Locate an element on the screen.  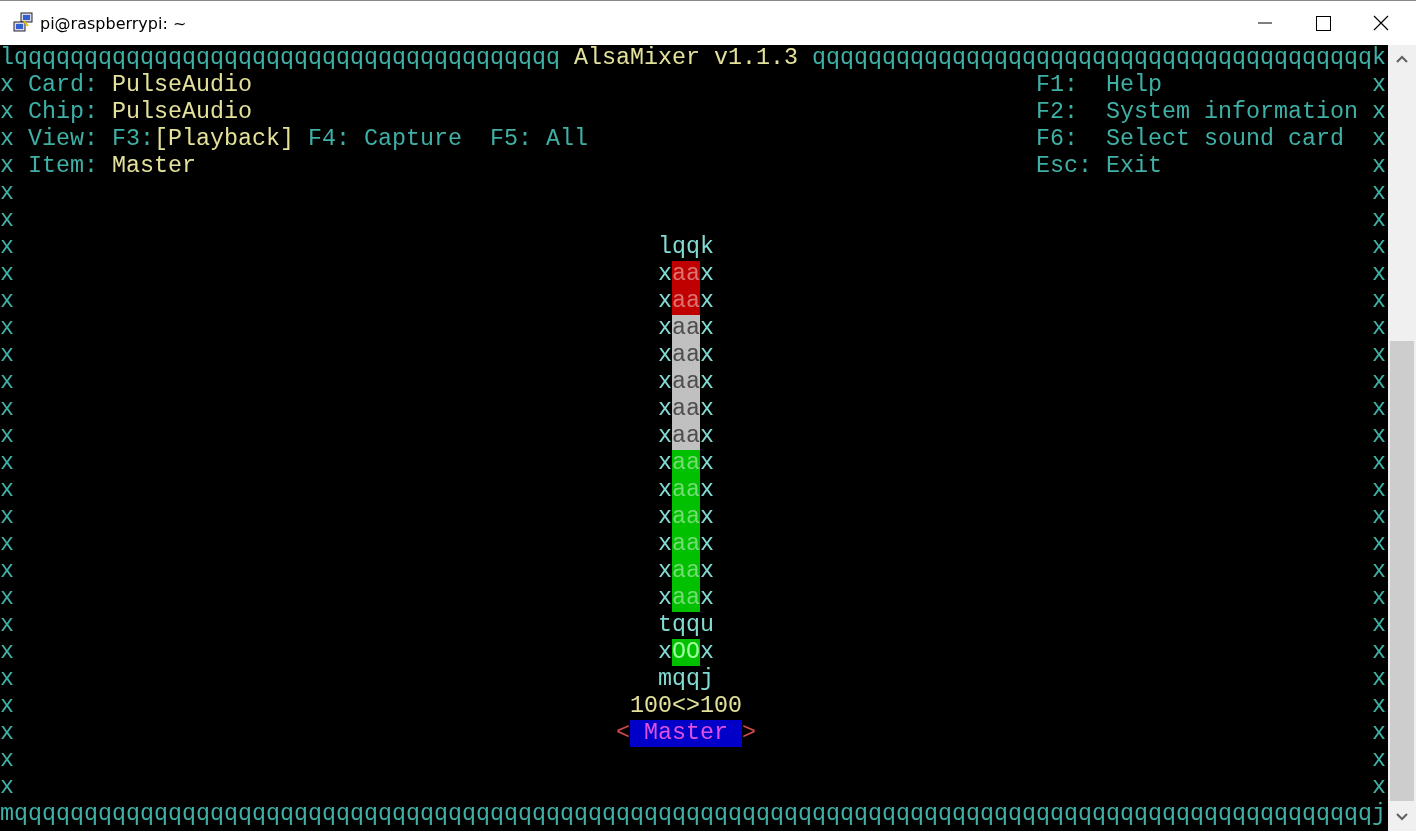
field-label: Card: is located at coordinates (63, 85).